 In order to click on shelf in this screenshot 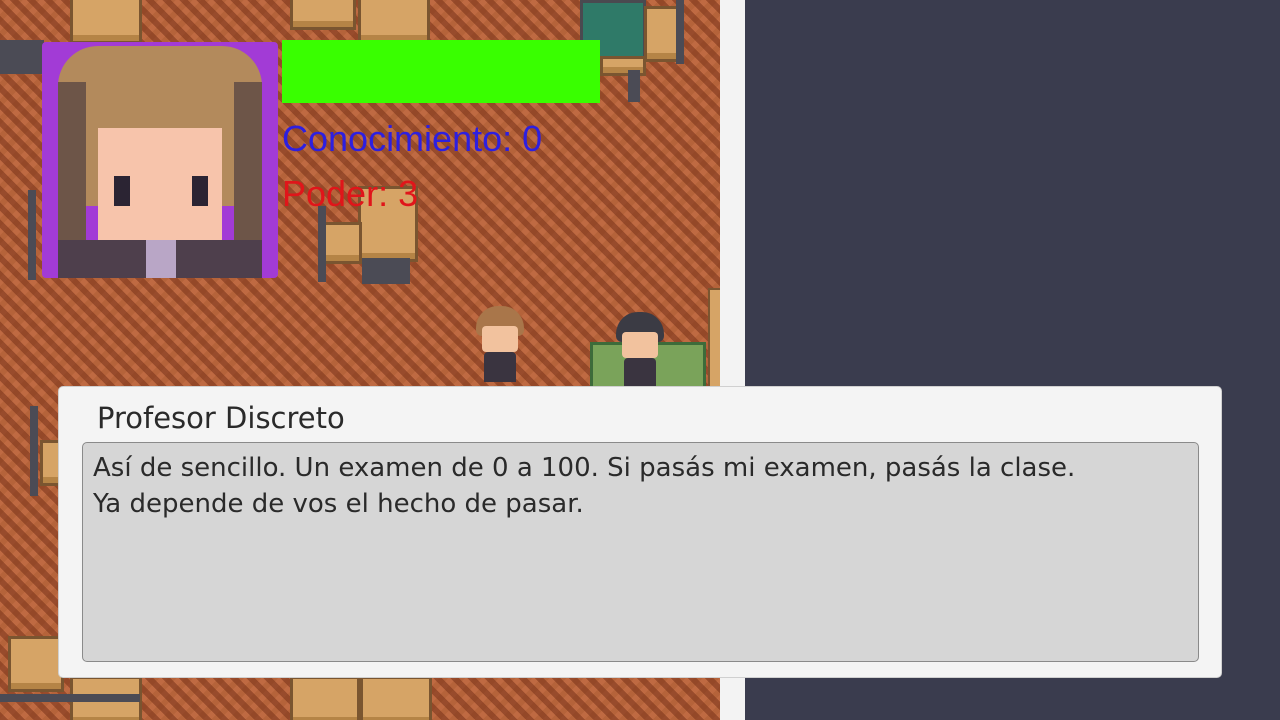, I will do `click(714, 338)`.